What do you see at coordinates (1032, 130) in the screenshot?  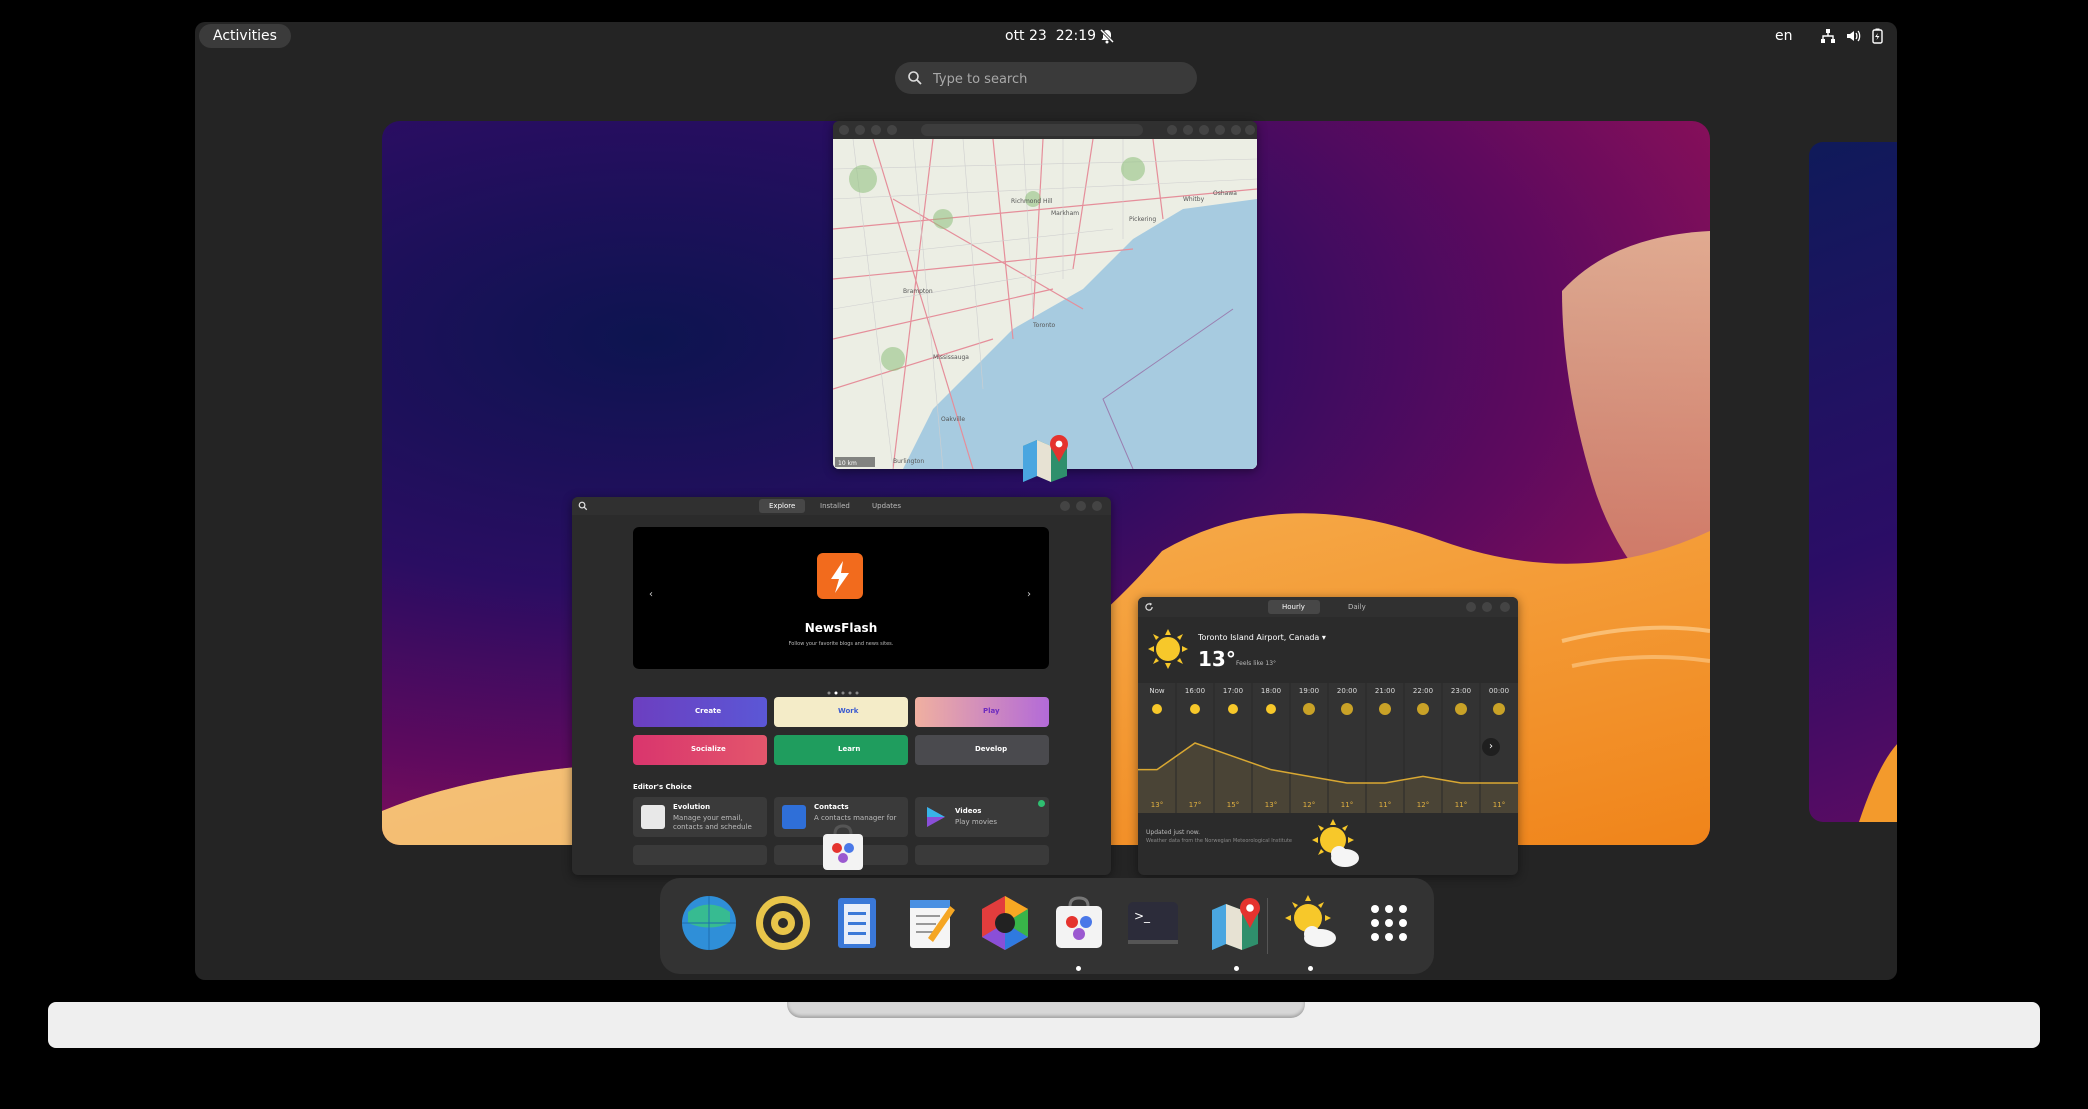 I see `maps-search-entry` at bounding box center [1032, 130].